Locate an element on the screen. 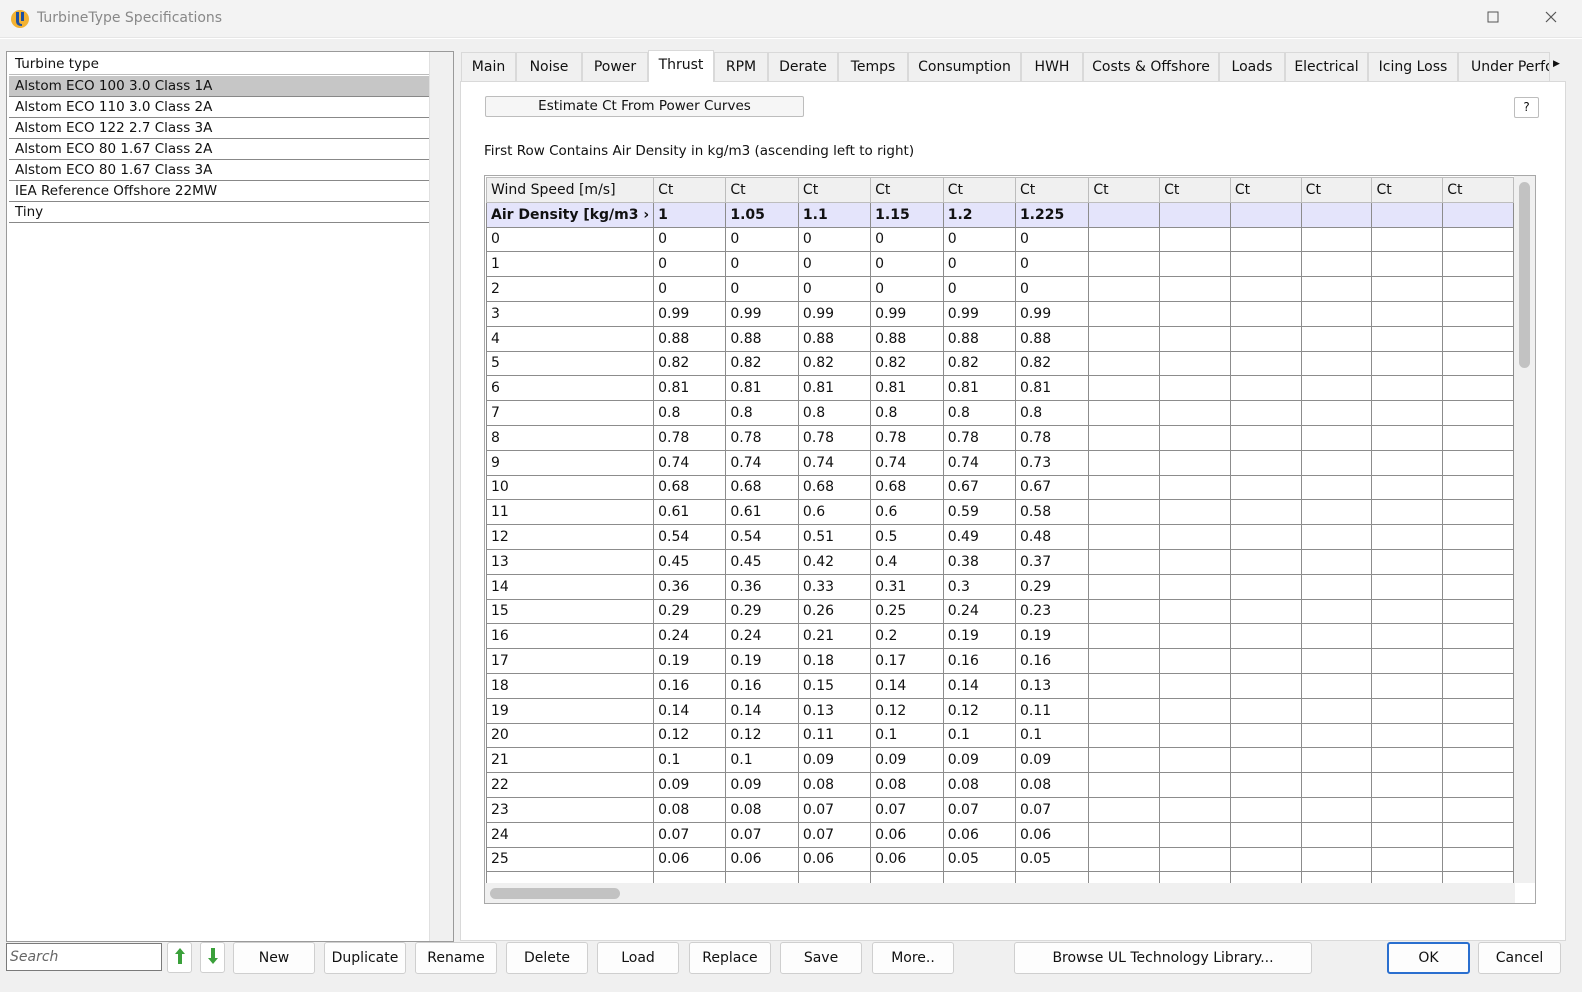  list-item: Alstom ECO 100 3.0 Class 1A is located at coordinates (219, 86).